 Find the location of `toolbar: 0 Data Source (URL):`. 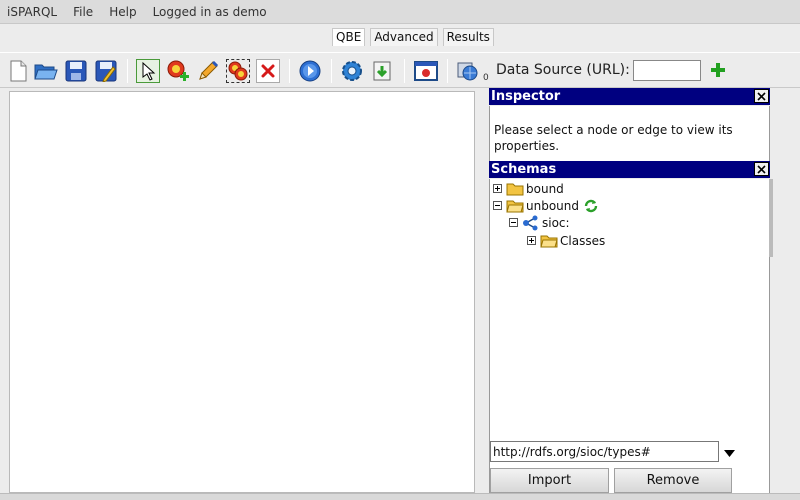

toolbar: 0 Data Source (URL): is located at coordinates (400, 70).